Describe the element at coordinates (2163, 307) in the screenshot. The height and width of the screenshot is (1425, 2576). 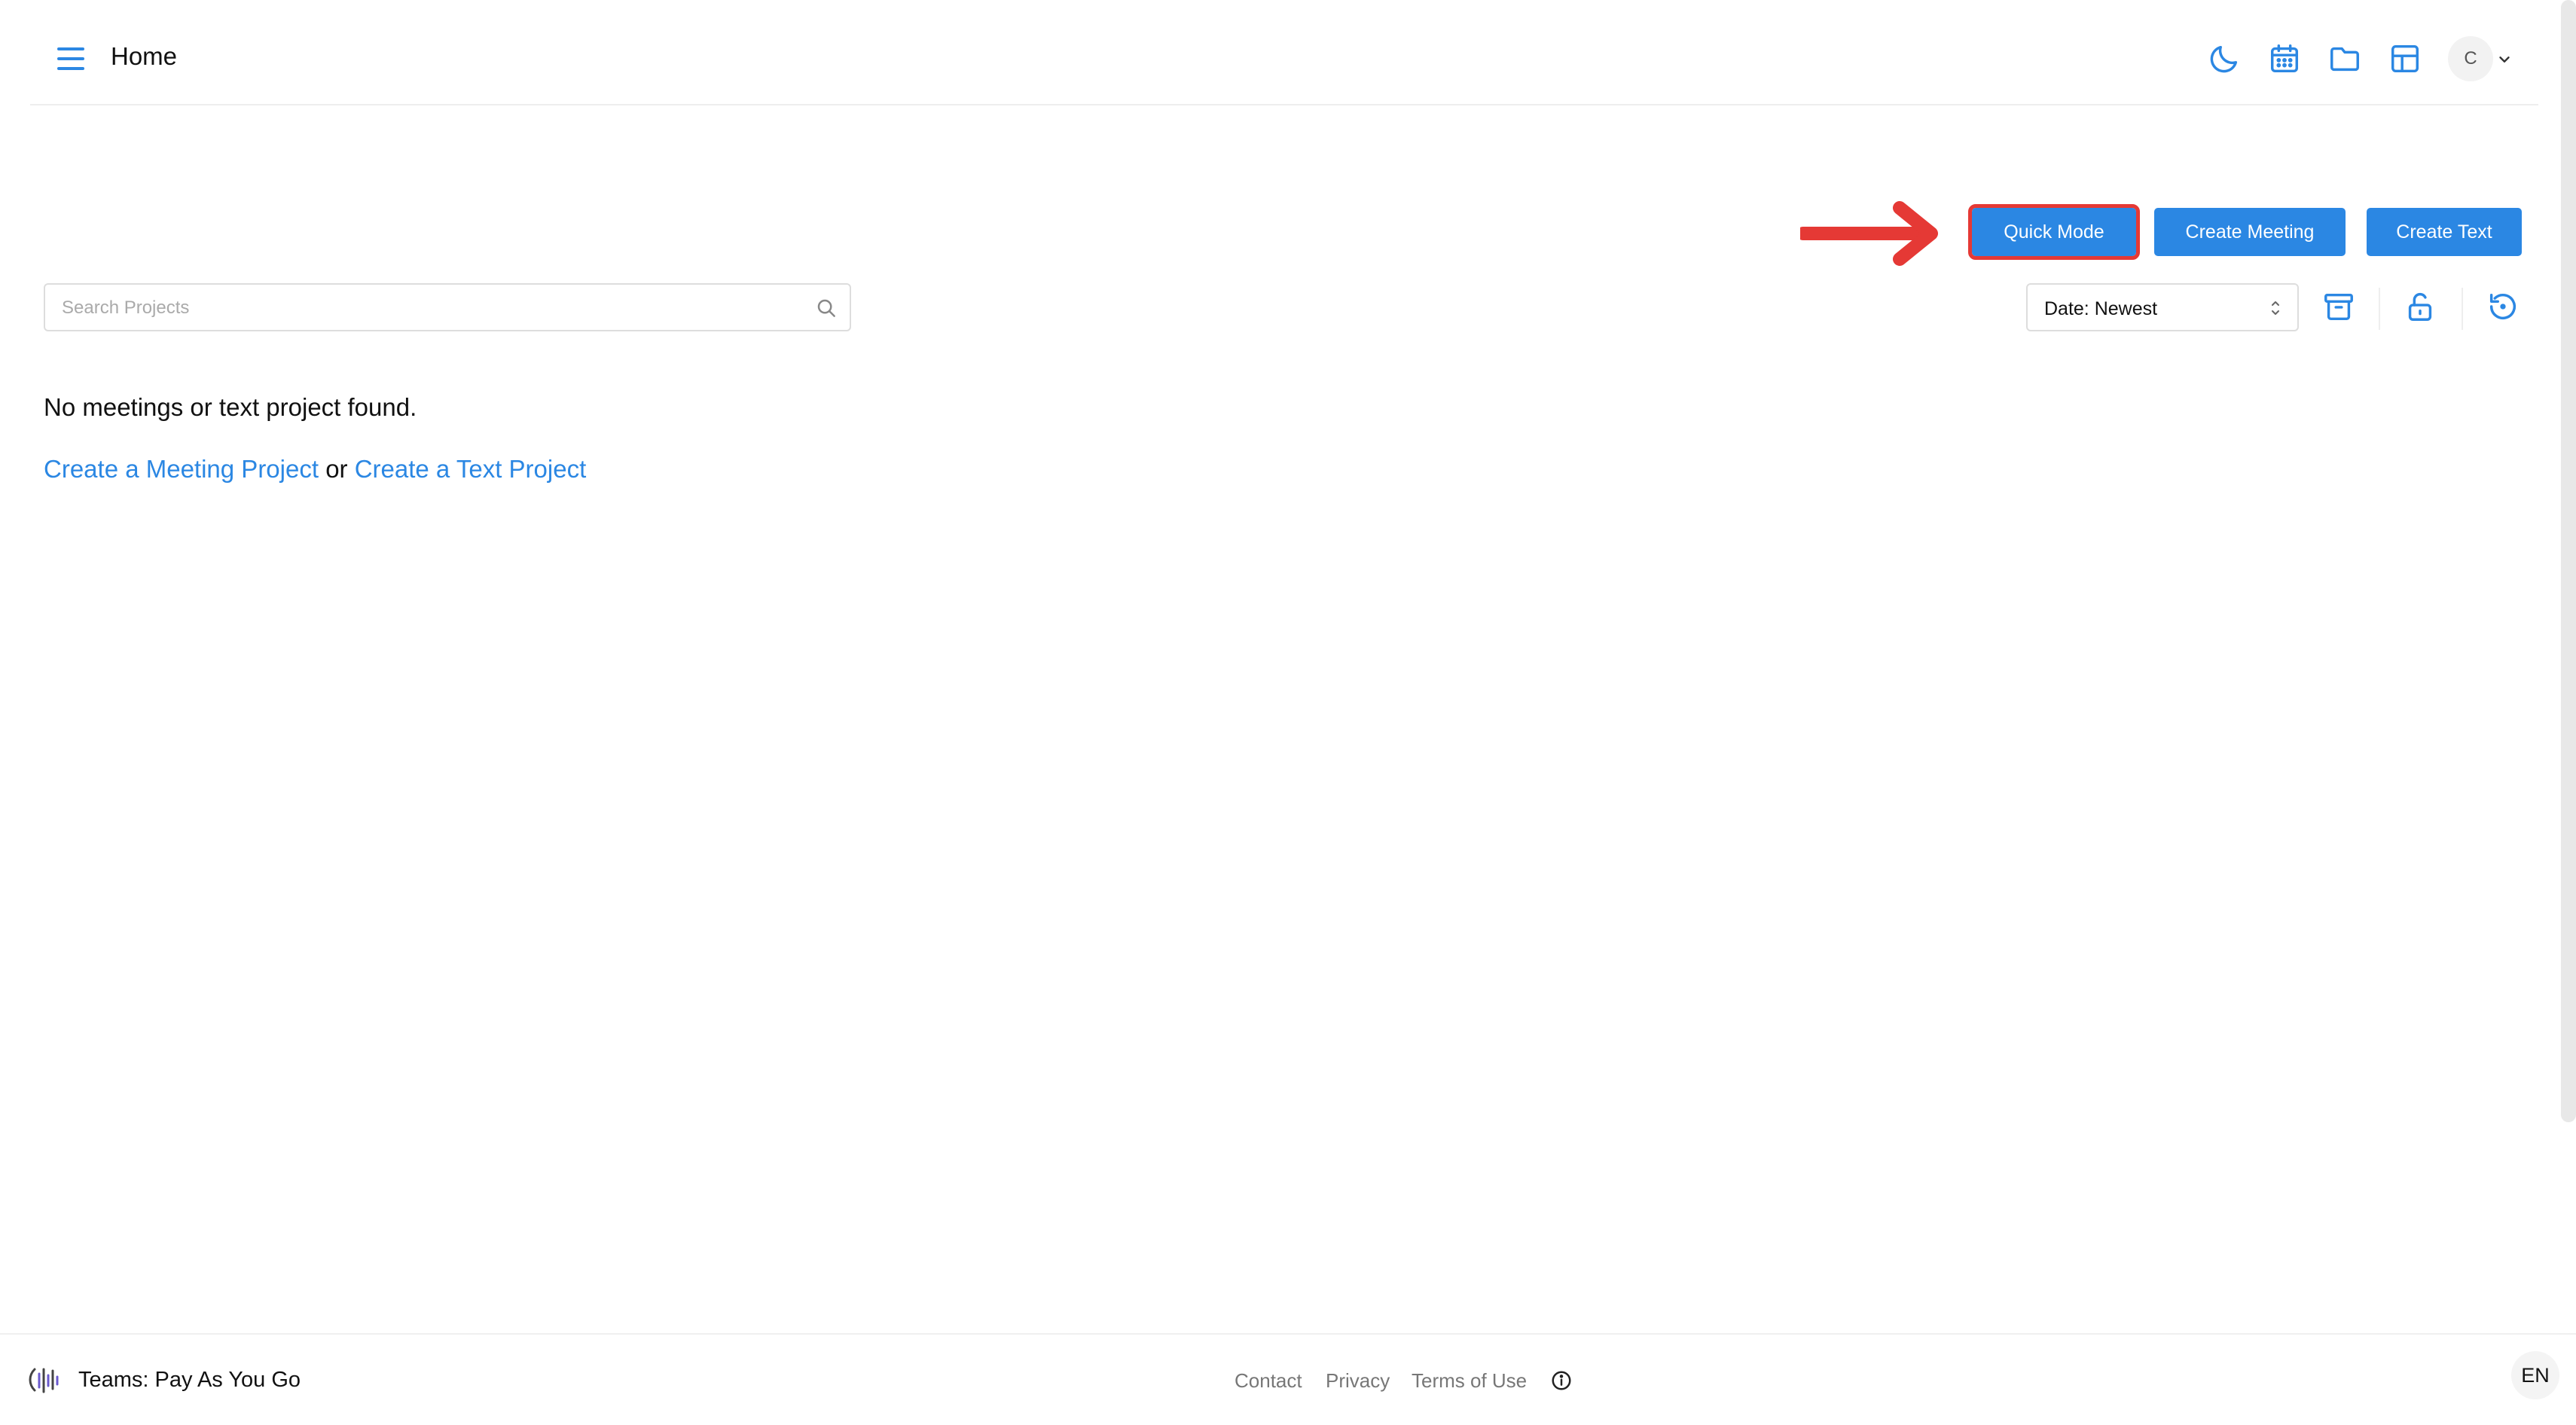
I see `sort-select: Date: Newest` at that location.